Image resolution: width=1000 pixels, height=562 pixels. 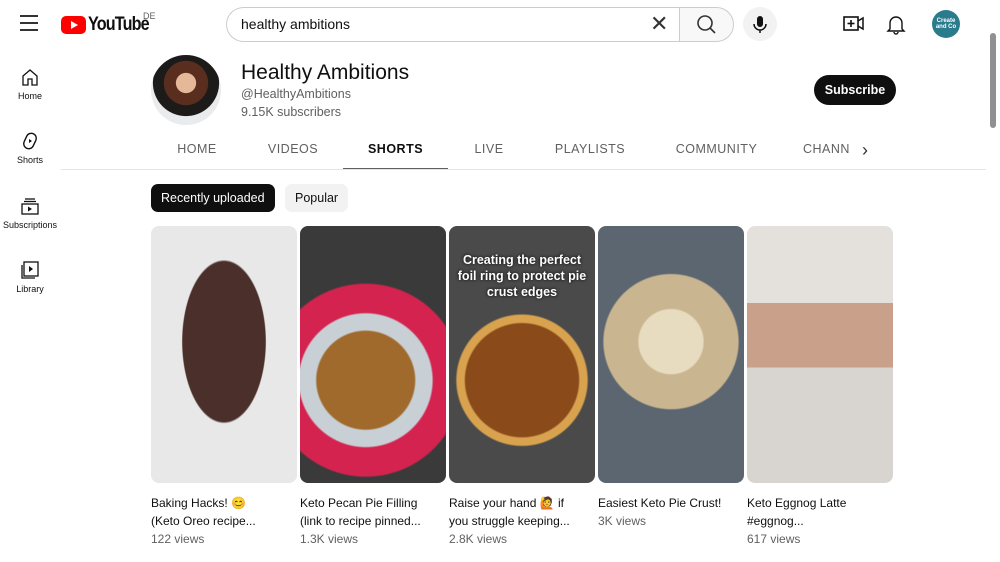 I want to click on channel-name: Healthy Ambitions, so click(x=325, y=72).